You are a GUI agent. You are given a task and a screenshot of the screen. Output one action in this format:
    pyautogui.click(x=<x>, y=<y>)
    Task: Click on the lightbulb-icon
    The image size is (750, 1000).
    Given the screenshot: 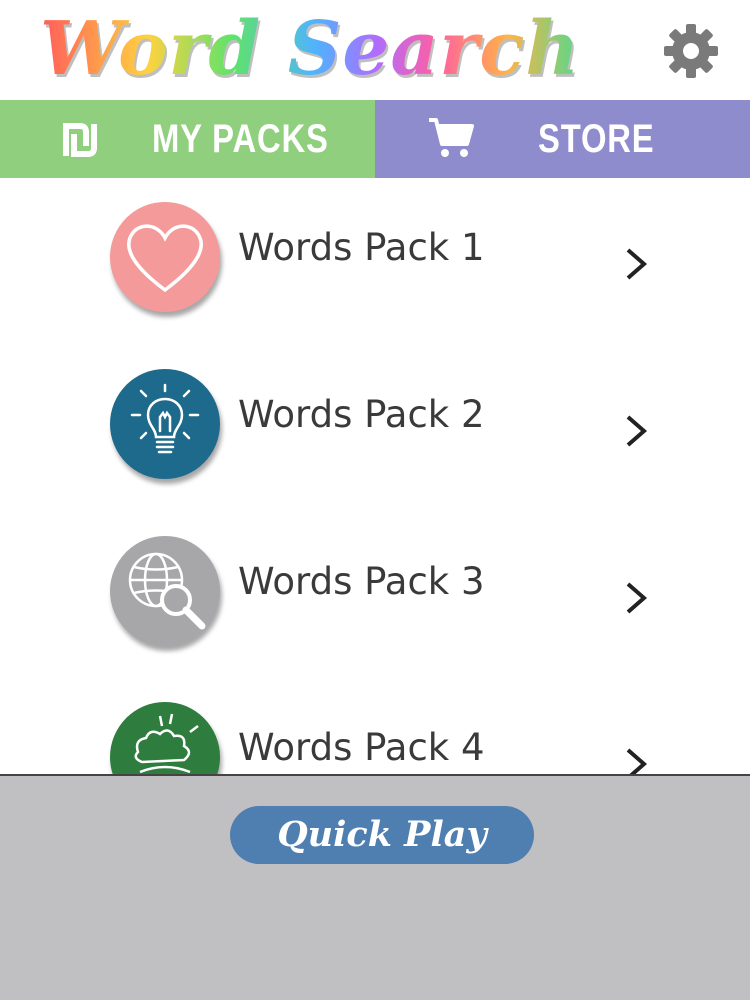 What is the action you would take?
    pyautogui.click(x=165, y=424)
    